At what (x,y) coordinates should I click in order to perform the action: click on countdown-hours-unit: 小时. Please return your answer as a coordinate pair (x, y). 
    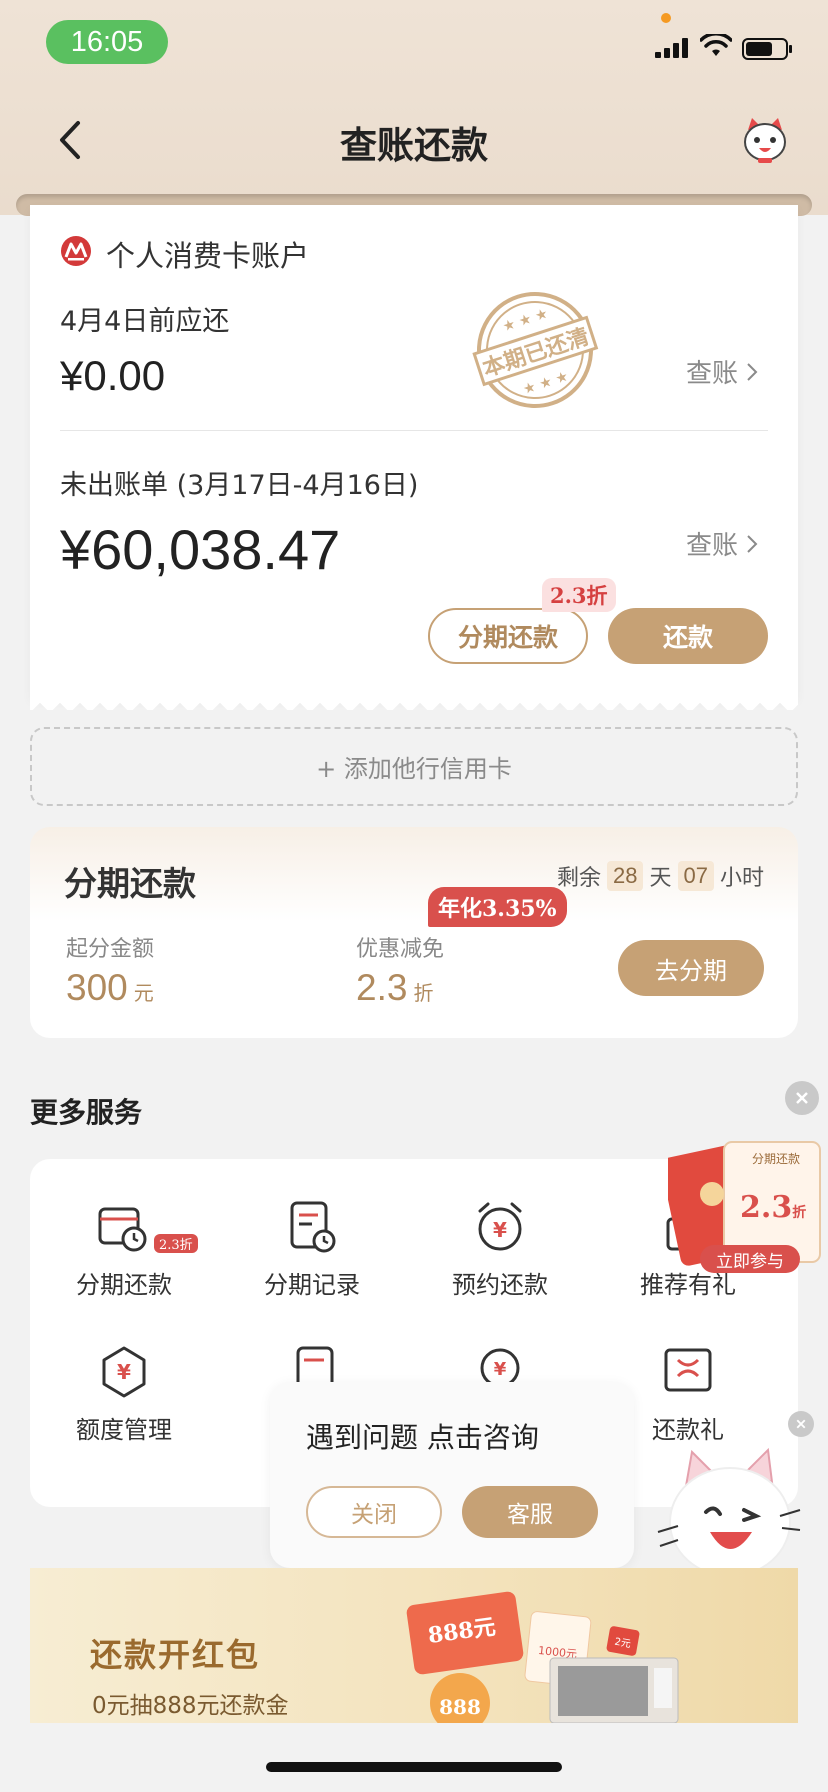
    Looking at the image, I should click on (741, 878).